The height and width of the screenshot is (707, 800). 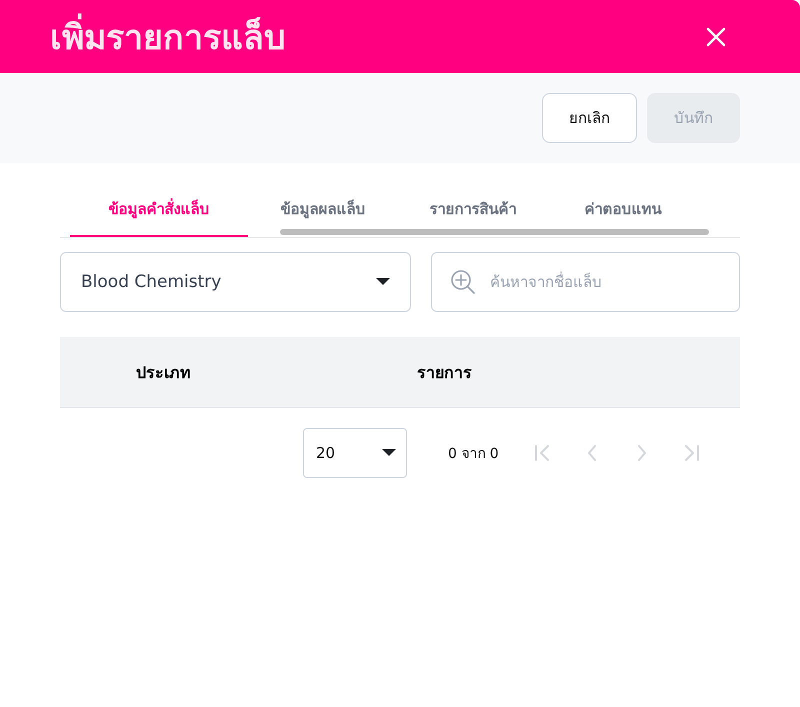 I want to click on category-dropdown: Blood Chemistry, so click(x=235, y=282).